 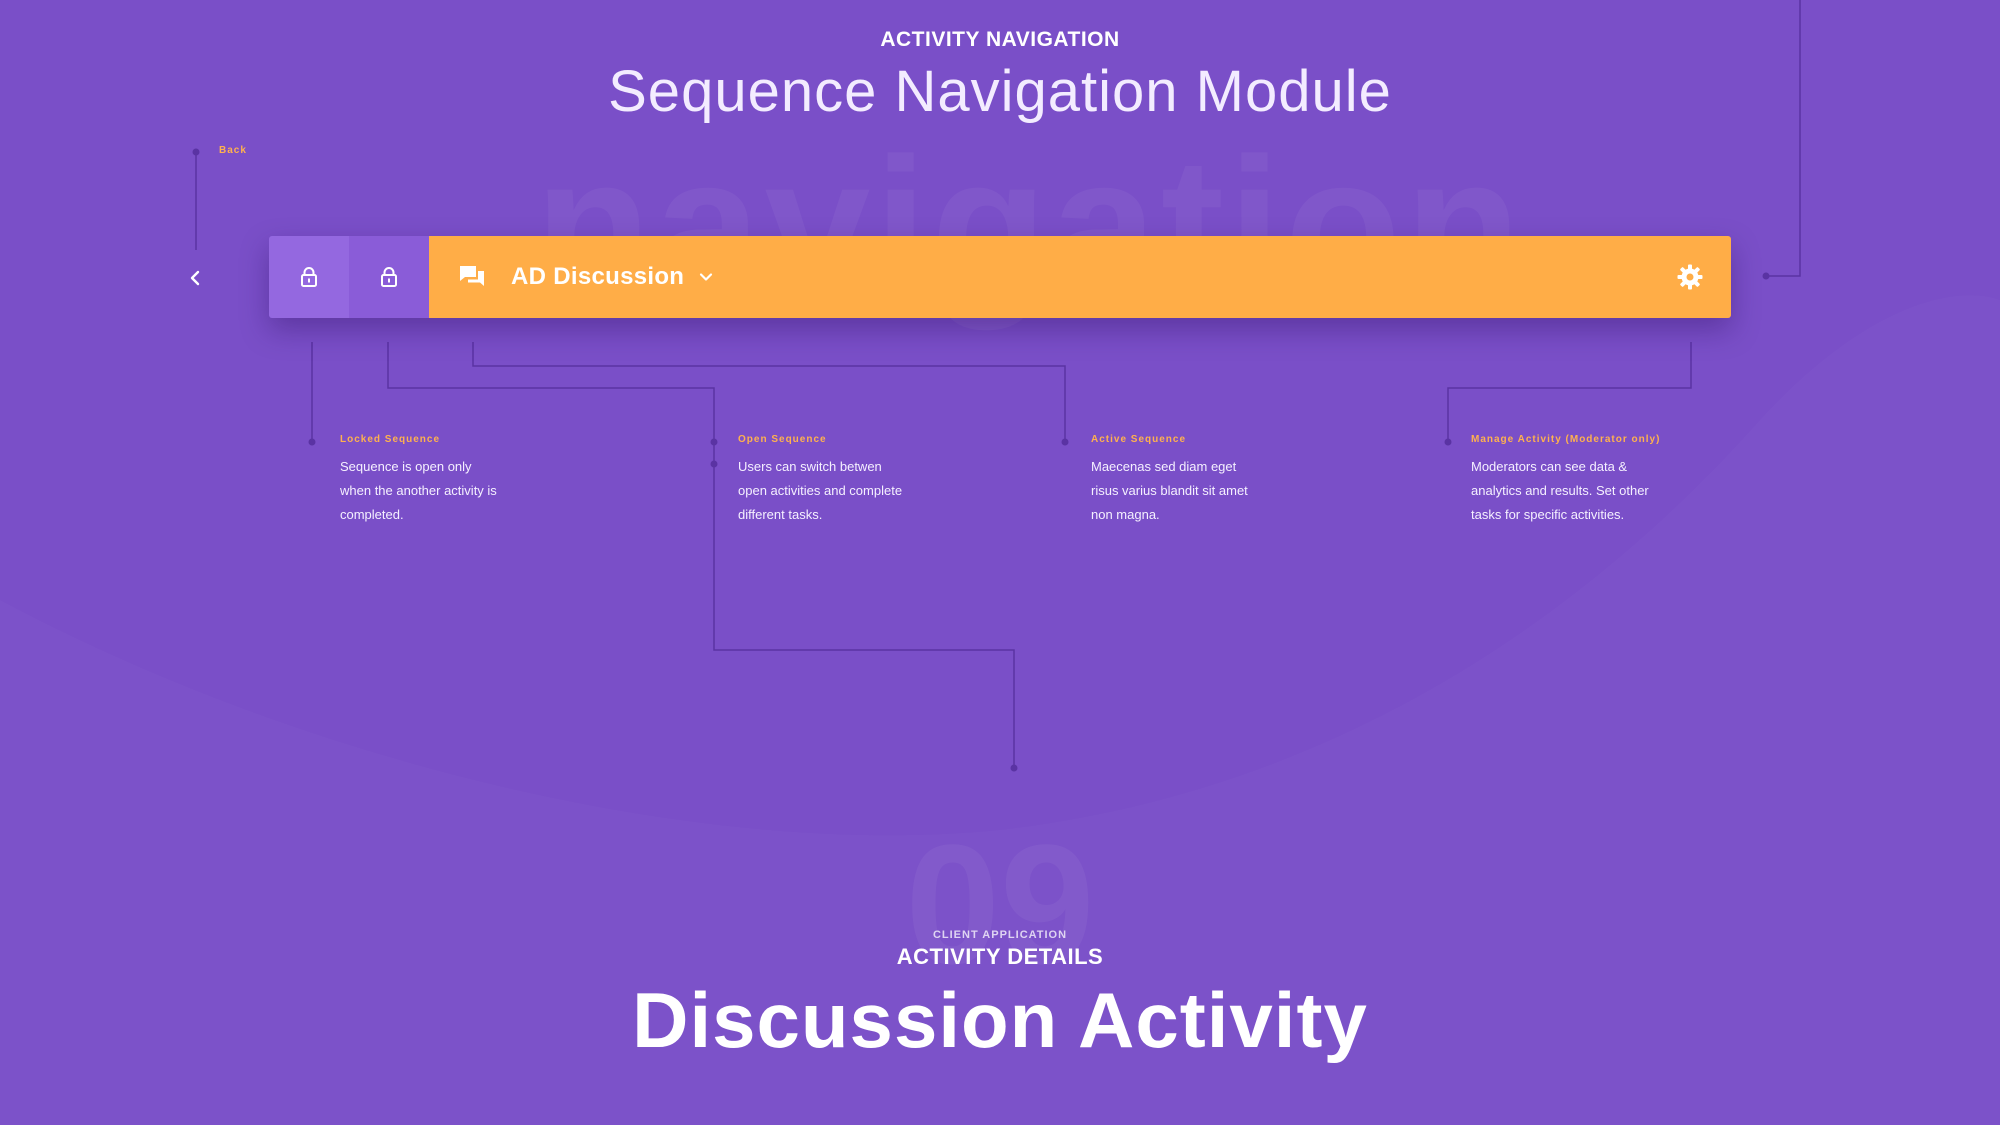 I want to click on section-subheading: ACTIVITY DETAILS, so click(x=1000, y=956).